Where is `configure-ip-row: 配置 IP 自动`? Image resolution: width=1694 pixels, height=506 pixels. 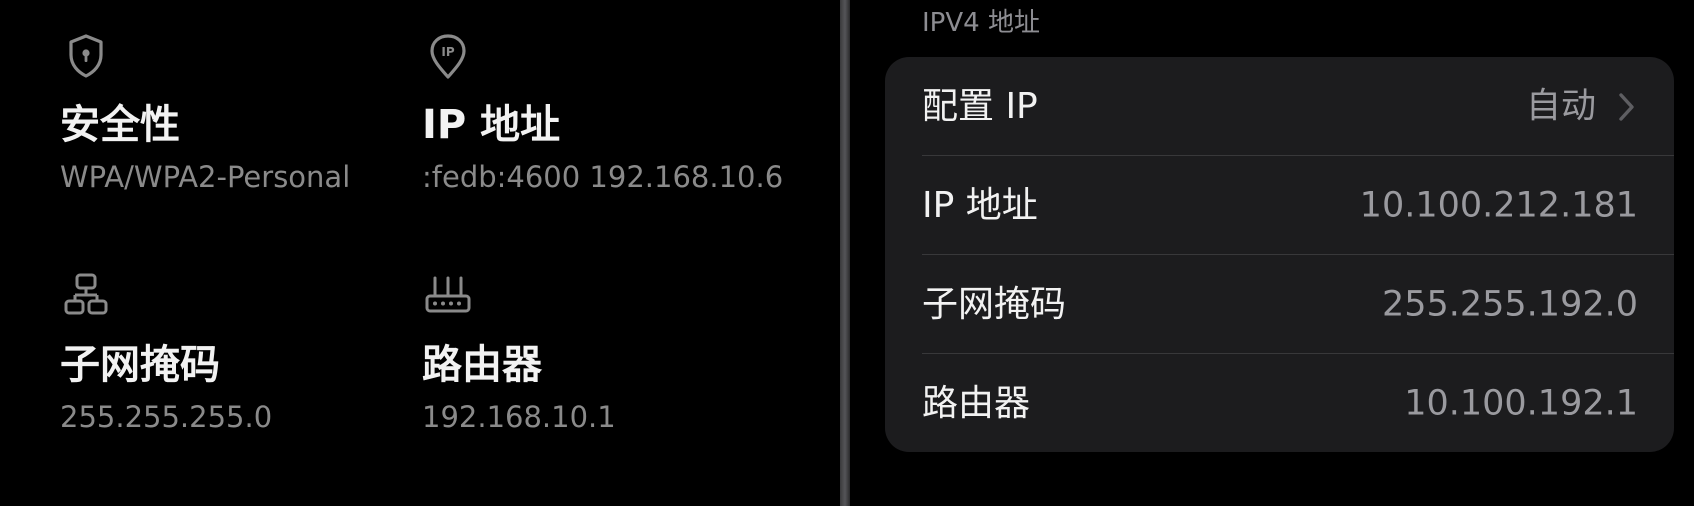
configure-ip-row: 配置 IP 自动 is located at coordinates (1279, 106).